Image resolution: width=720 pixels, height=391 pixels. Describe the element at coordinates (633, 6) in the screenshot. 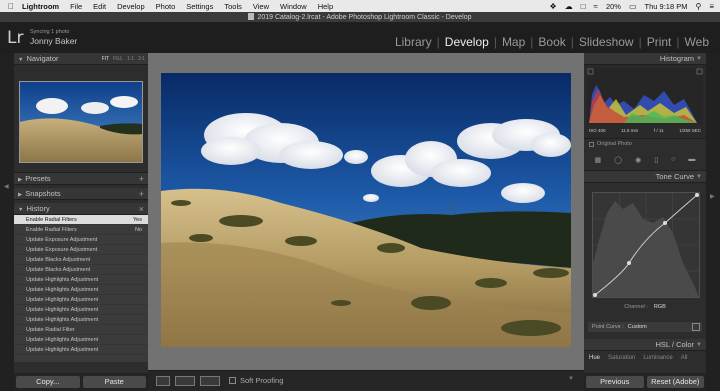

I see `battery-icon: ▭` at that location.